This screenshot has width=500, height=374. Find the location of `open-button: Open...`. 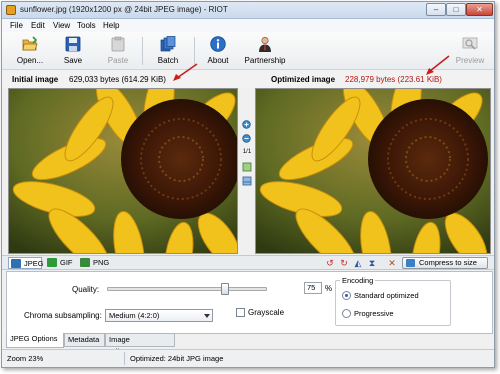

open-button: Open... is located at coordinates (30, 51).